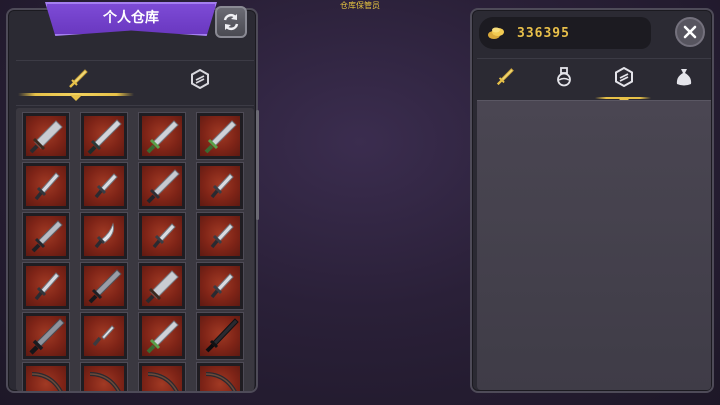 The width and height of the screenshot is (720, 405). Describe the element at coordinates (496, 33) in the screenshot. I see `gold-coin-icon` at that location.